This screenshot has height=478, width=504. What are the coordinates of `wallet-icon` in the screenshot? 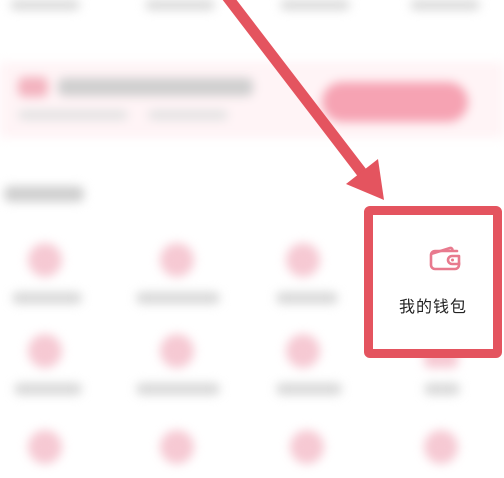 It's located at (445, 258).